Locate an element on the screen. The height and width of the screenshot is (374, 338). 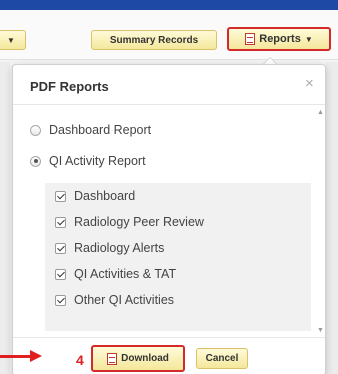
checkbox-label: Radiology Peer Review is located at coordinates (139, 222).